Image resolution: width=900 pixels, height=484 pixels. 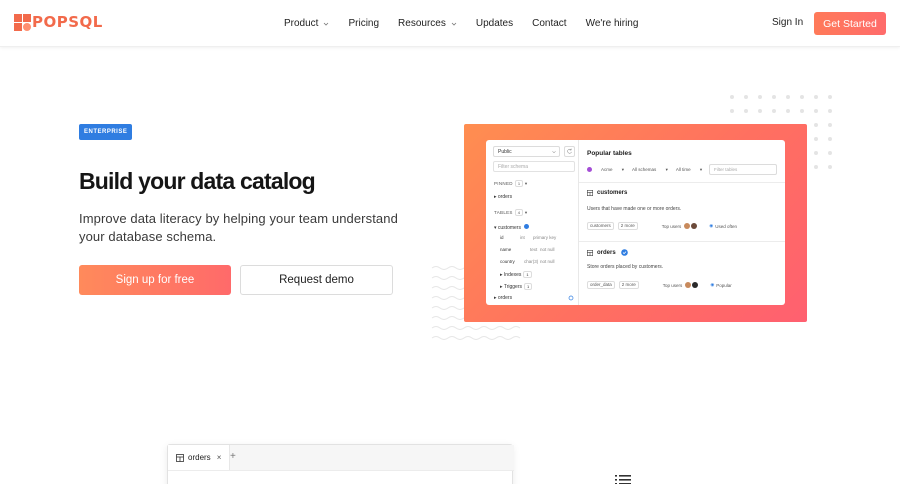 I want to click on nav-updates-label: Updates, so click(x=494, y=23).